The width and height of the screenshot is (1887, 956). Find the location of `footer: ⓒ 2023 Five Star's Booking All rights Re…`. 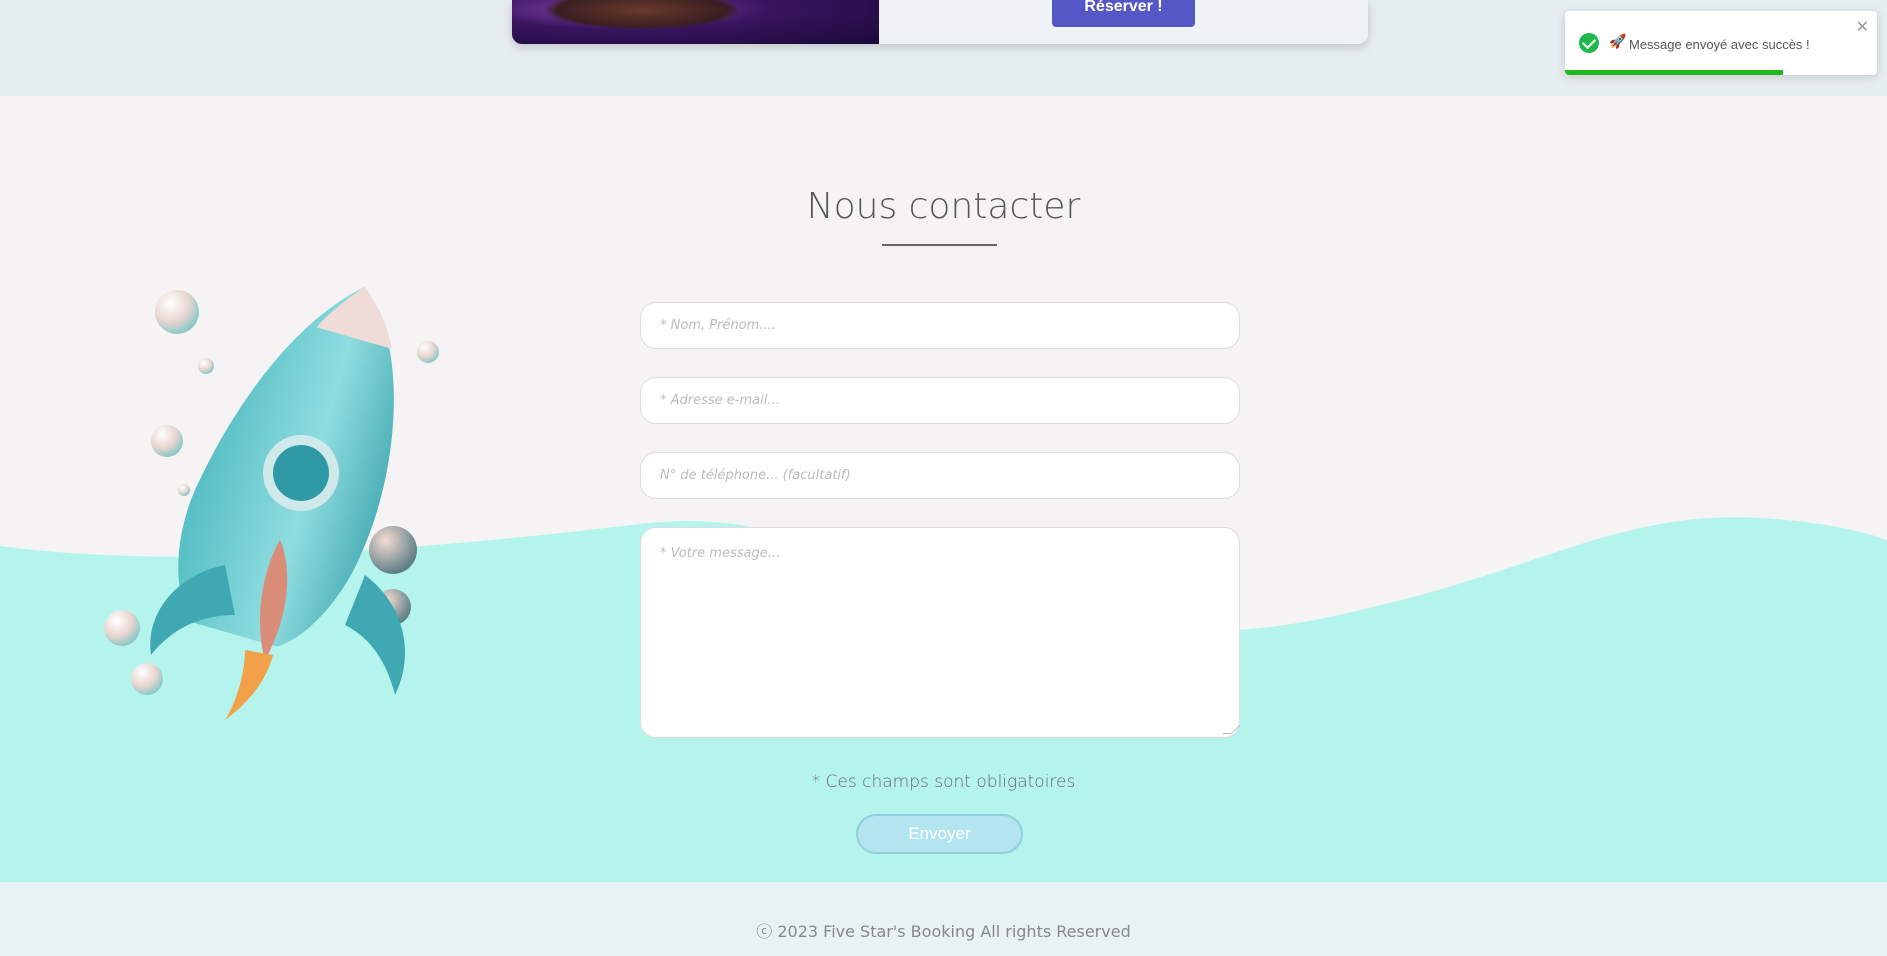

footer: ⓒ 2023 Five Star's Booking All rights Re… is located at coordinates (943, 919).